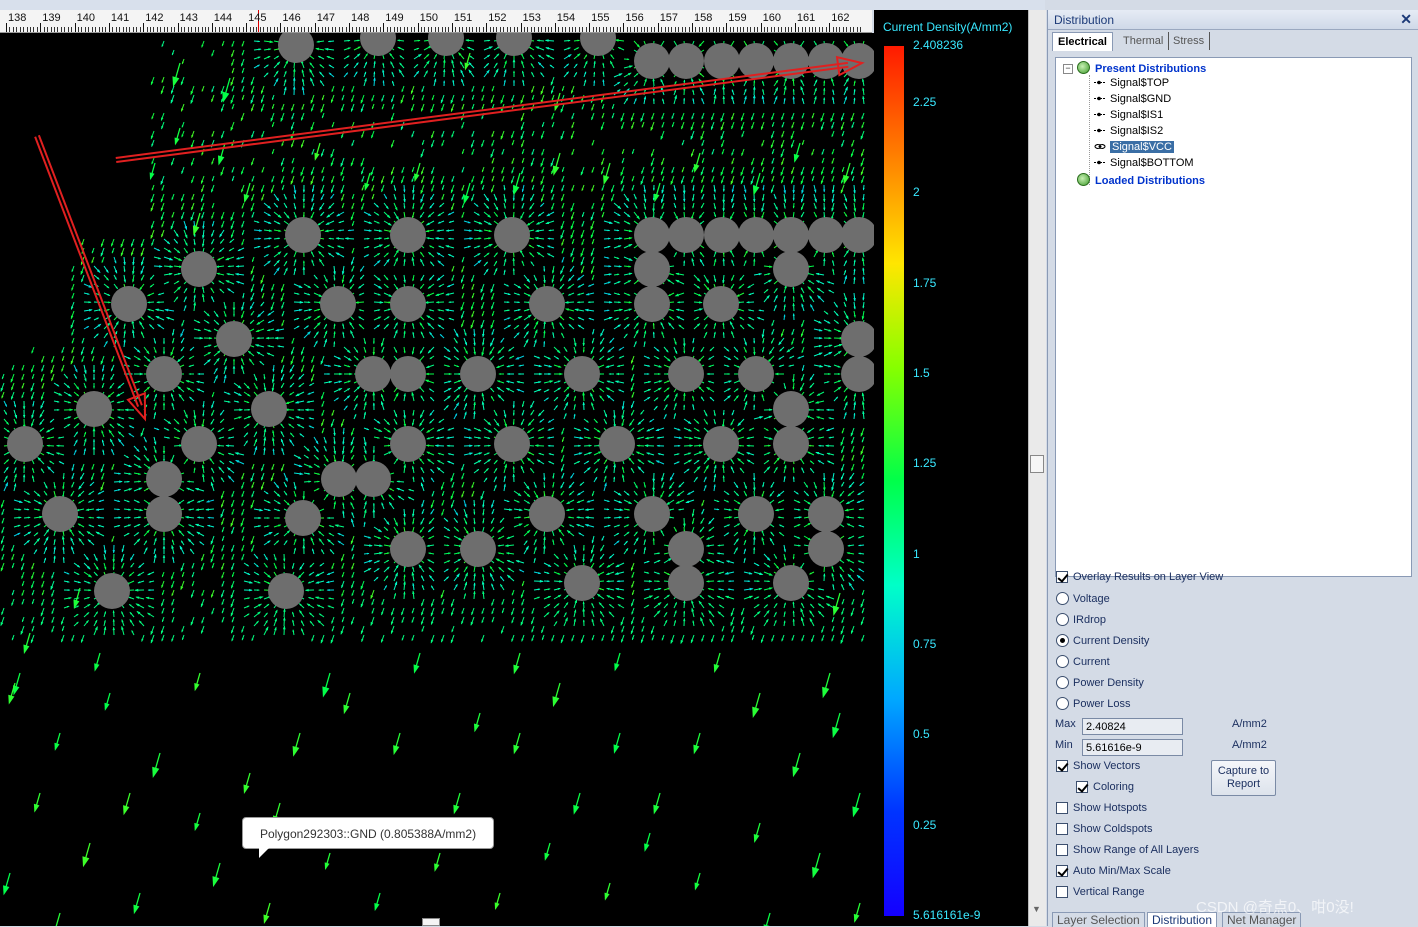 This screenshot has width=1418, height=927. I want to click on ruler-label: 144, so click(223, 18).